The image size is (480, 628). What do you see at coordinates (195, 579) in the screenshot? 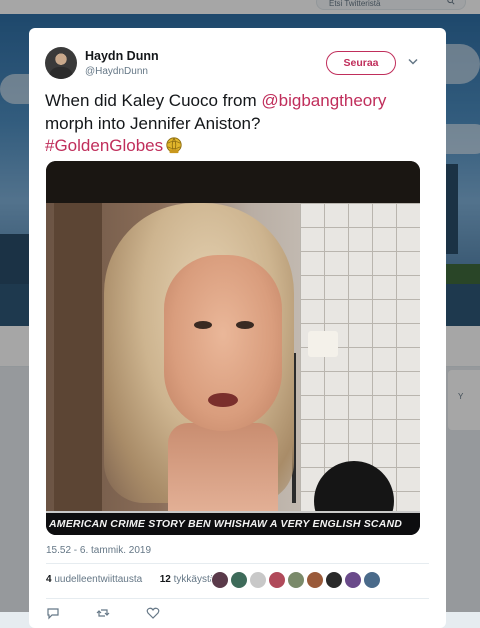
I see `likes-label: tykkäystä` at bounding box center [195, 579].